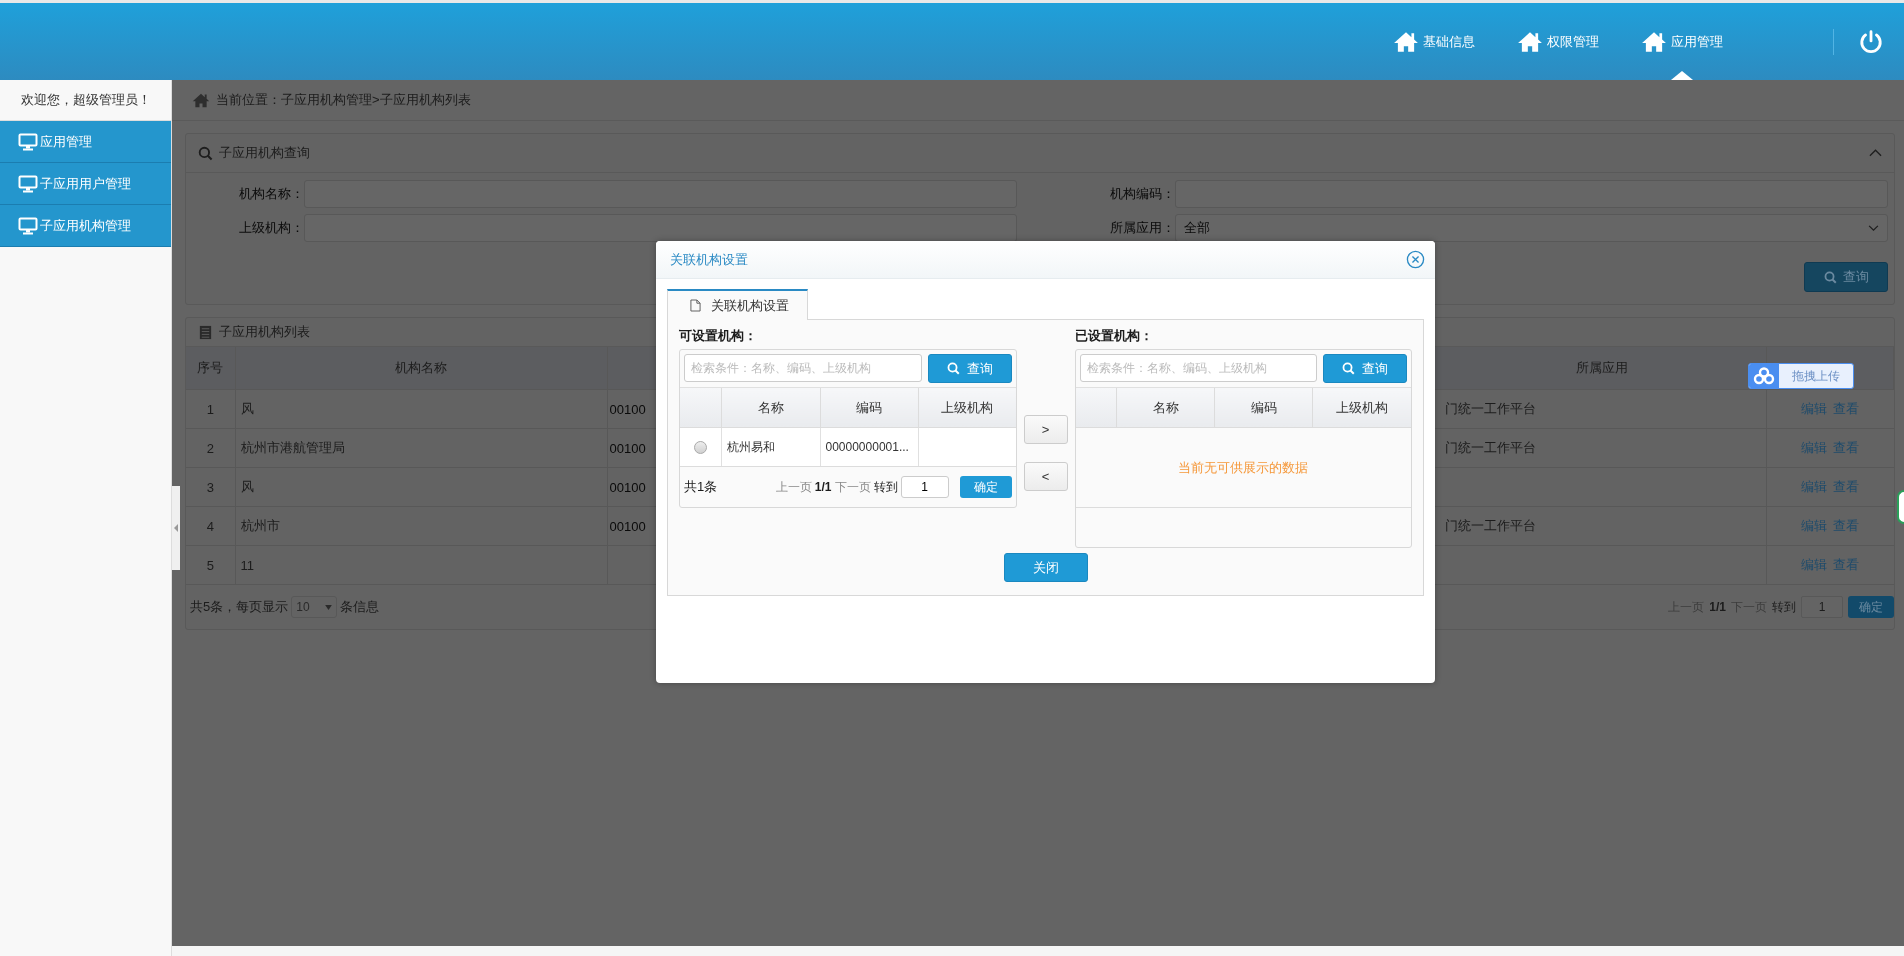 The height and width of the screenshot is (956, 1904). I want to click on table-cell: 3, so click(210, 487).